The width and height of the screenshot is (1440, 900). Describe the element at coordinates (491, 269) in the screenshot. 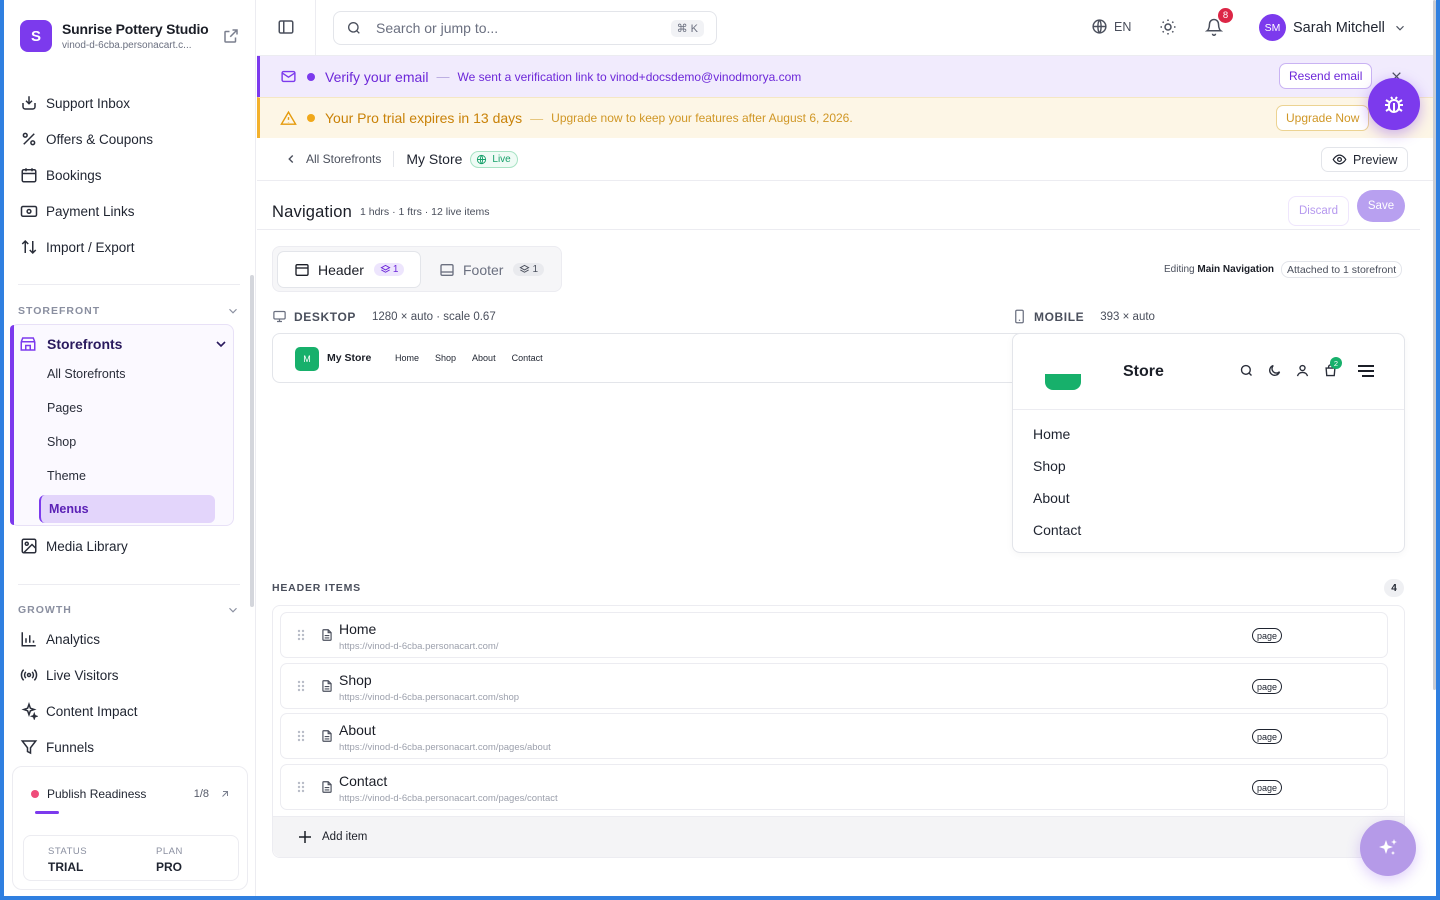

I see `tab-footer: Footer 1` at that location.